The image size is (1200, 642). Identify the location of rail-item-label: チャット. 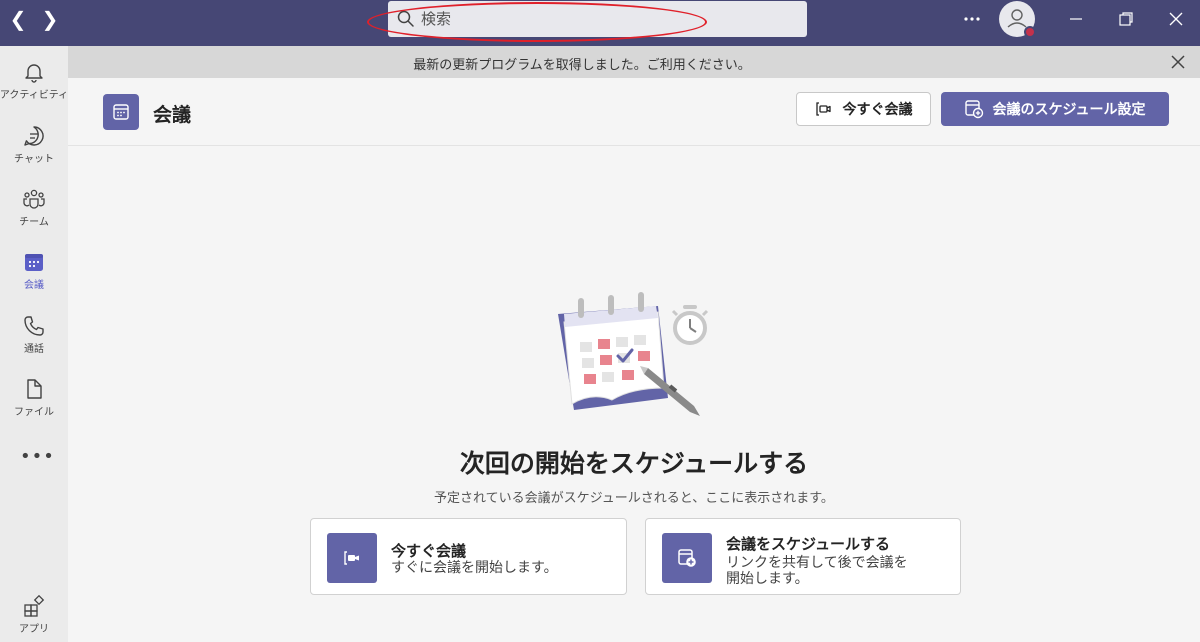
(34, 159).